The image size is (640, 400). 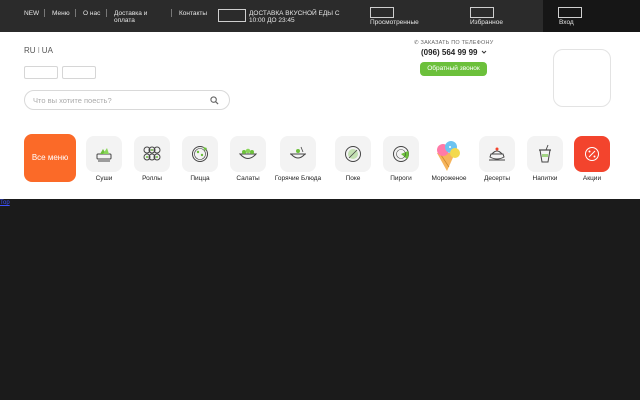 I want to click on nav-link-about: О нас, so click(x=92, y=13).